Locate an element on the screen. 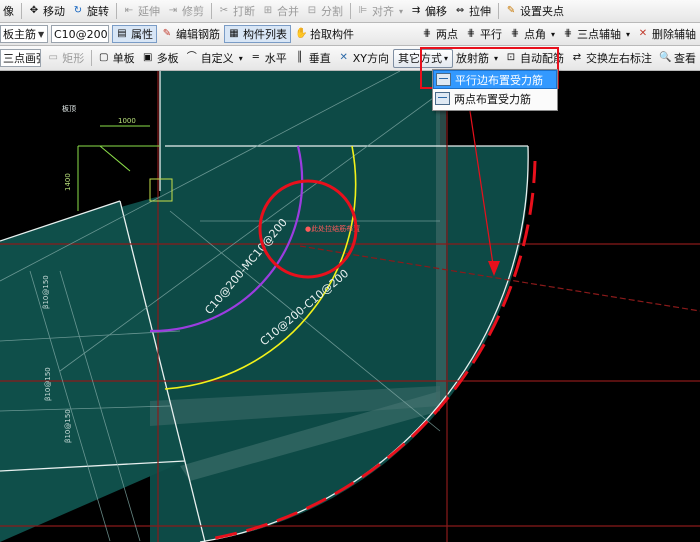 The image size is (700, 542). menu-item-parallel-edge: 平行边布置受力筋 is located at coordinates (495, 79).